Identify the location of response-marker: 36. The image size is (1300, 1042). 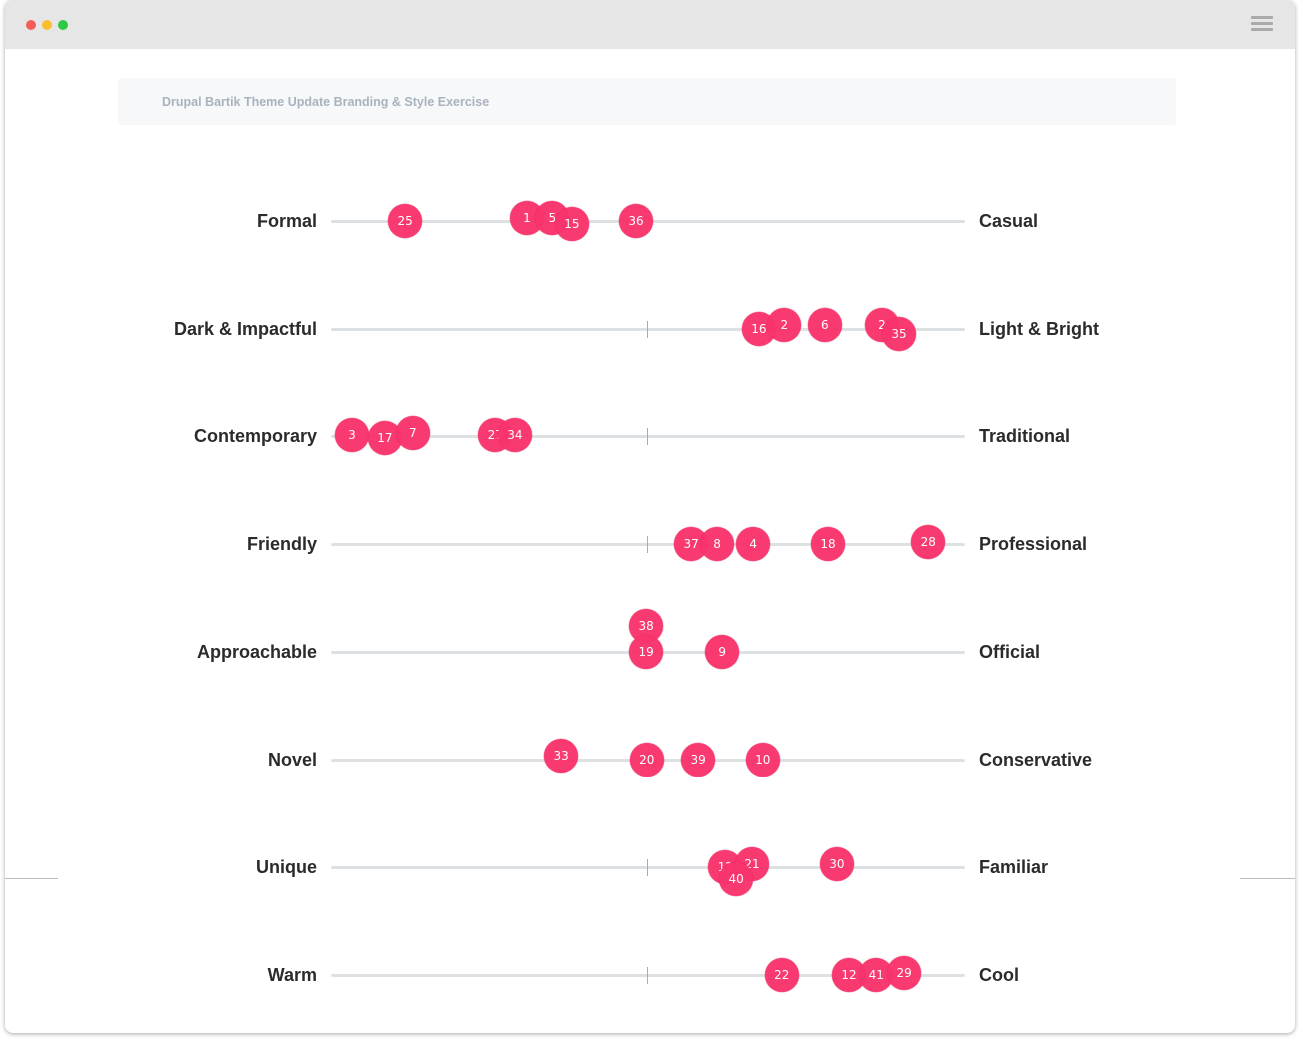
(635, 221).